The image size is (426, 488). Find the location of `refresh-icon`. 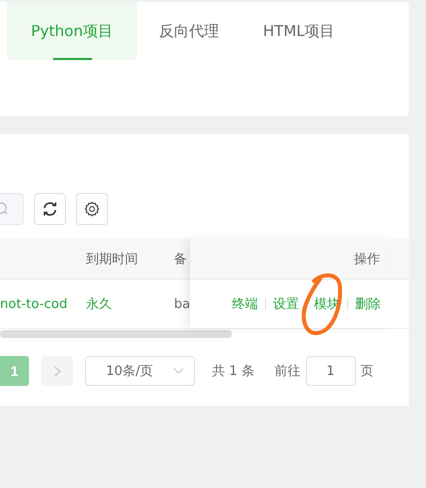

refresh-icon is located at coordinates (50, 209).